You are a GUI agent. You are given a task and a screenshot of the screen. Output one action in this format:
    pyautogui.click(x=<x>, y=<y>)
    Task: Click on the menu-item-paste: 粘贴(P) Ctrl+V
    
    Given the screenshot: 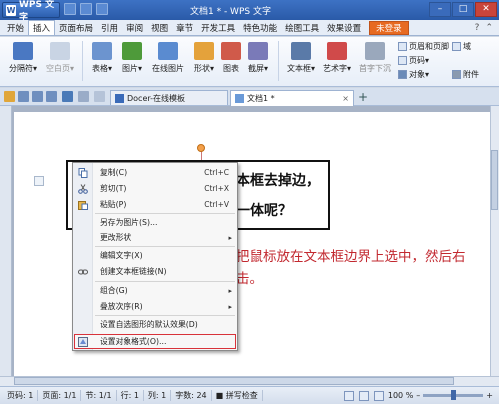 What is the action you would take?
    pyautogui.click(x=155, y=204)
    